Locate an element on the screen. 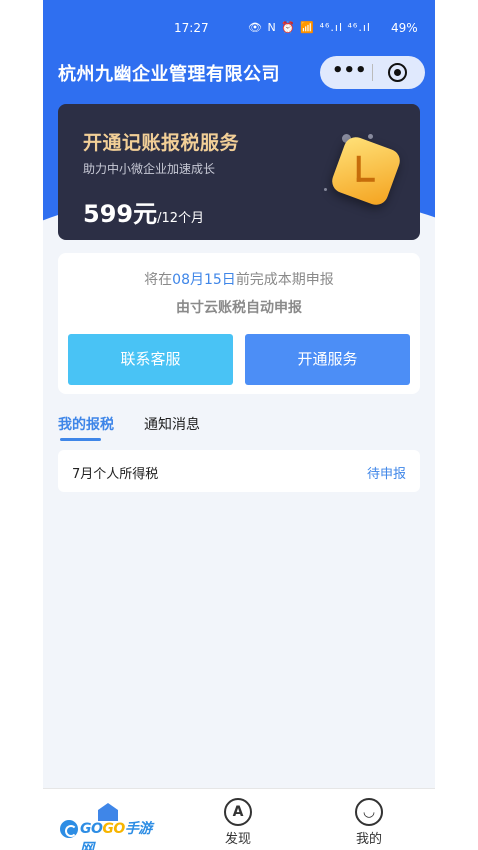  tabbar-item-mine: ◡ 我的 is located at coordinates (369, 819).